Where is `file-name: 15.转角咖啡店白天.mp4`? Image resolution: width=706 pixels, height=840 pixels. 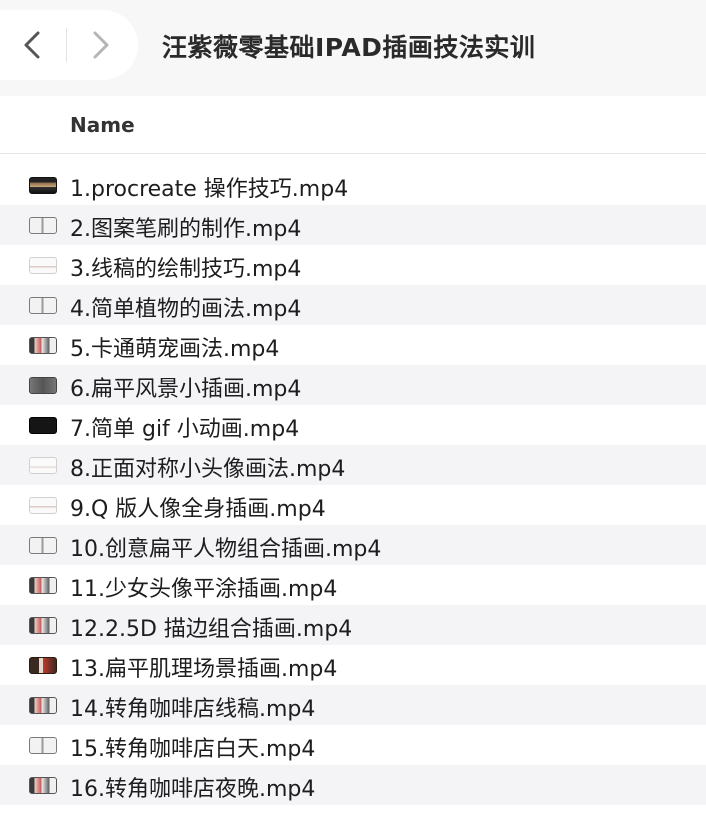
file-name: 15.转角咖啡店白天.mp4 is located at coordinates (193, 749).